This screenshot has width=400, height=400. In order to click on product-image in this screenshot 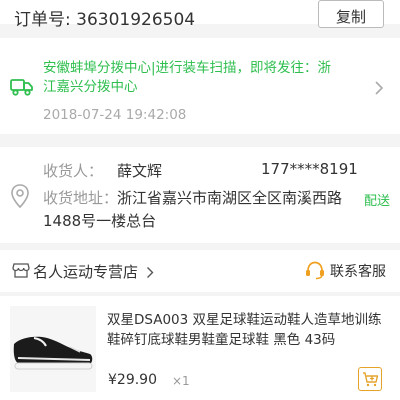, I will do `click(53, 349)`.